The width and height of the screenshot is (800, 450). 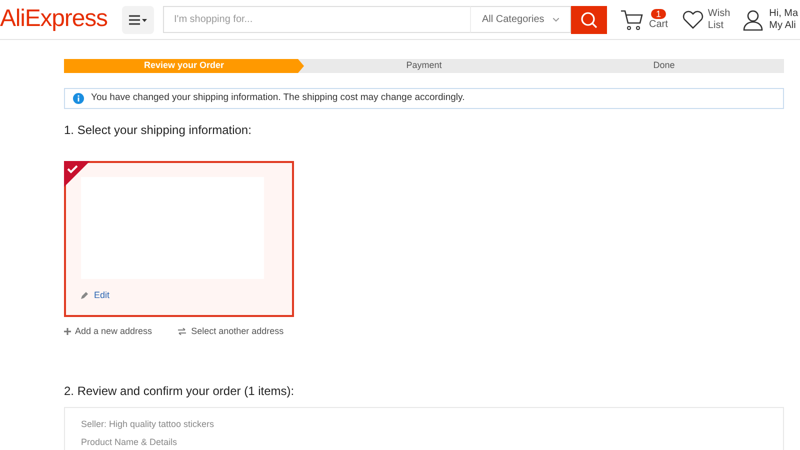 I want to click on menu-button, so click(x=138, y=20).